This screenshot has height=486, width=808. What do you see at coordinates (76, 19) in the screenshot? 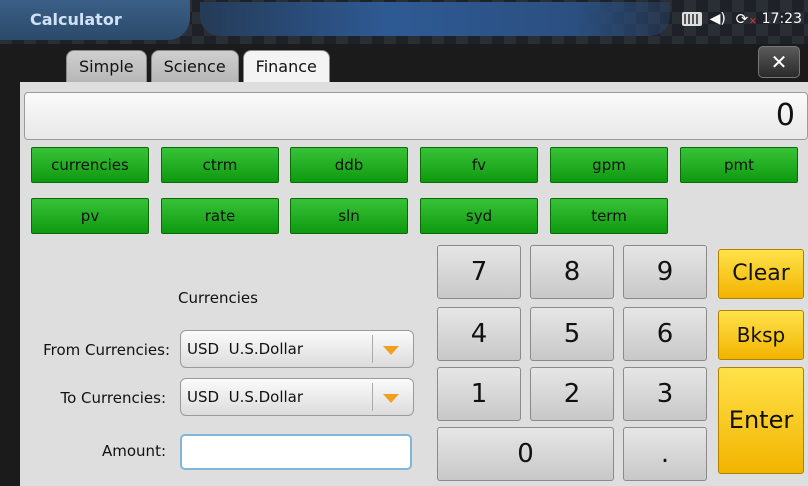
I see `app-title: Calculator` at bounding box center [76, 19].